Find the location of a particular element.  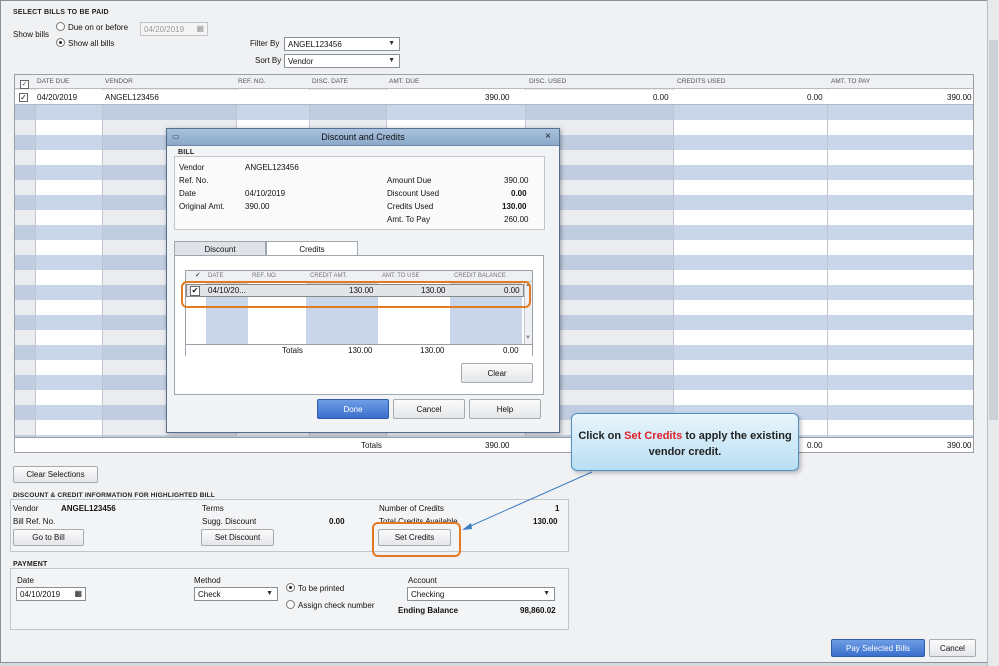

show-bills-label: Show bills is located at coordinates (31, 34).